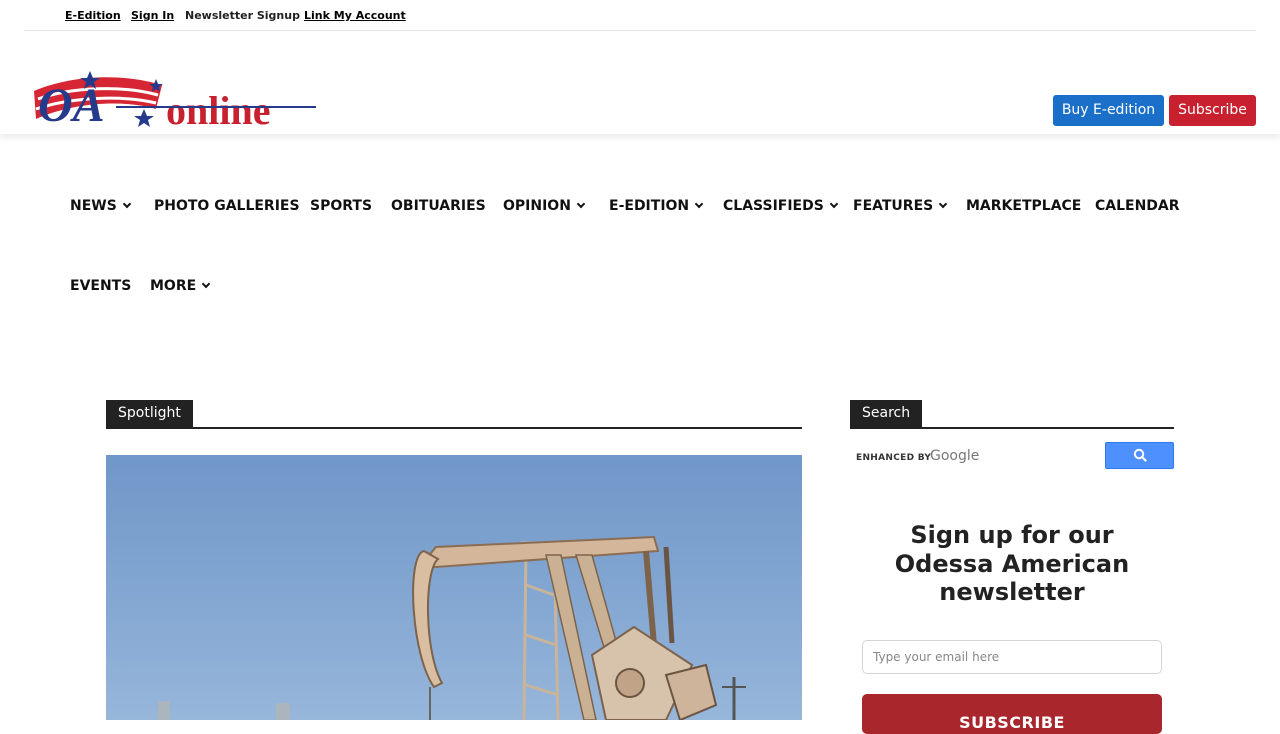  What do you see at coordinates (227, 206) in the screenshot?
I see `nav-item-photo-galleries: PHOTO GALLERIES` at bounding box center [227, 206].